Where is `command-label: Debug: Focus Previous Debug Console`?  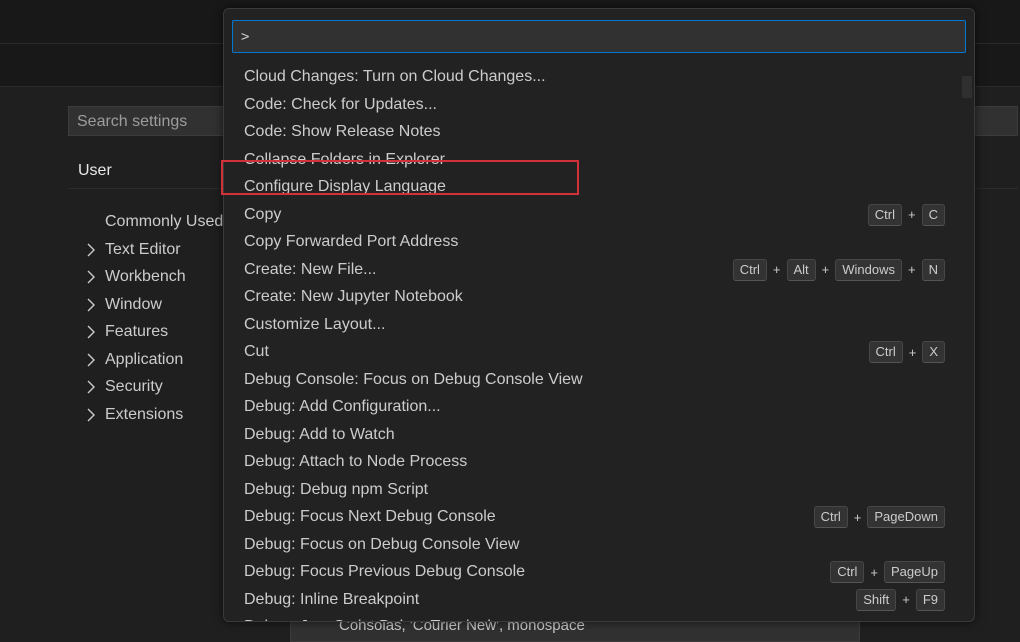 command-label: Debug: Focus Previous Debug Console is located at coordinates (385, 572).